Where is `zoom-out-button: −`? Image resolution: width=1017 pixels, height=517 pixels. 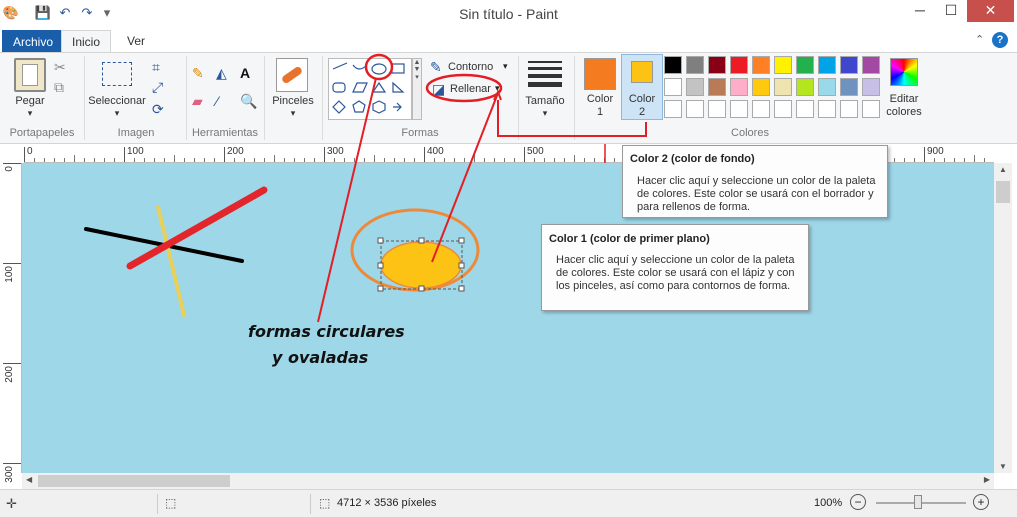
zoom-out-button: − is located at coordinates (858, 502).